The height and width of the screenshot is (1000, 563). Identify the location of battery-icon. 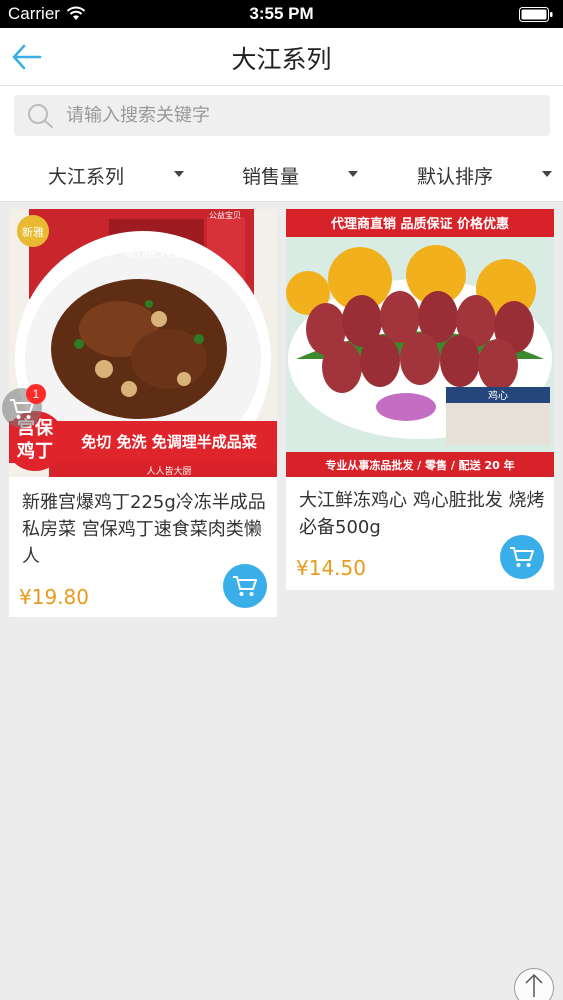
(536, 14).